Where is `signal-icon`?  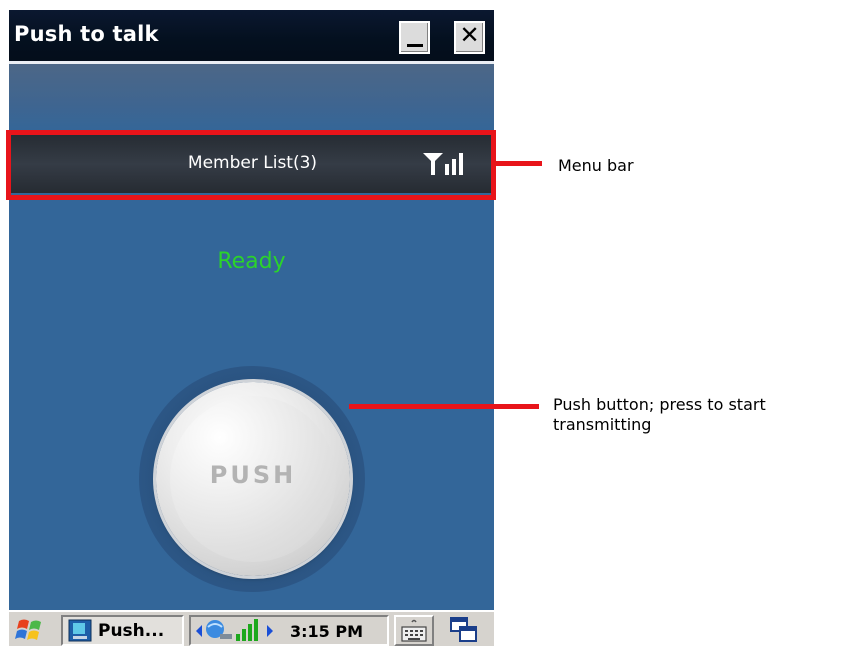
signal-icon is located at coordinates (247, 630).